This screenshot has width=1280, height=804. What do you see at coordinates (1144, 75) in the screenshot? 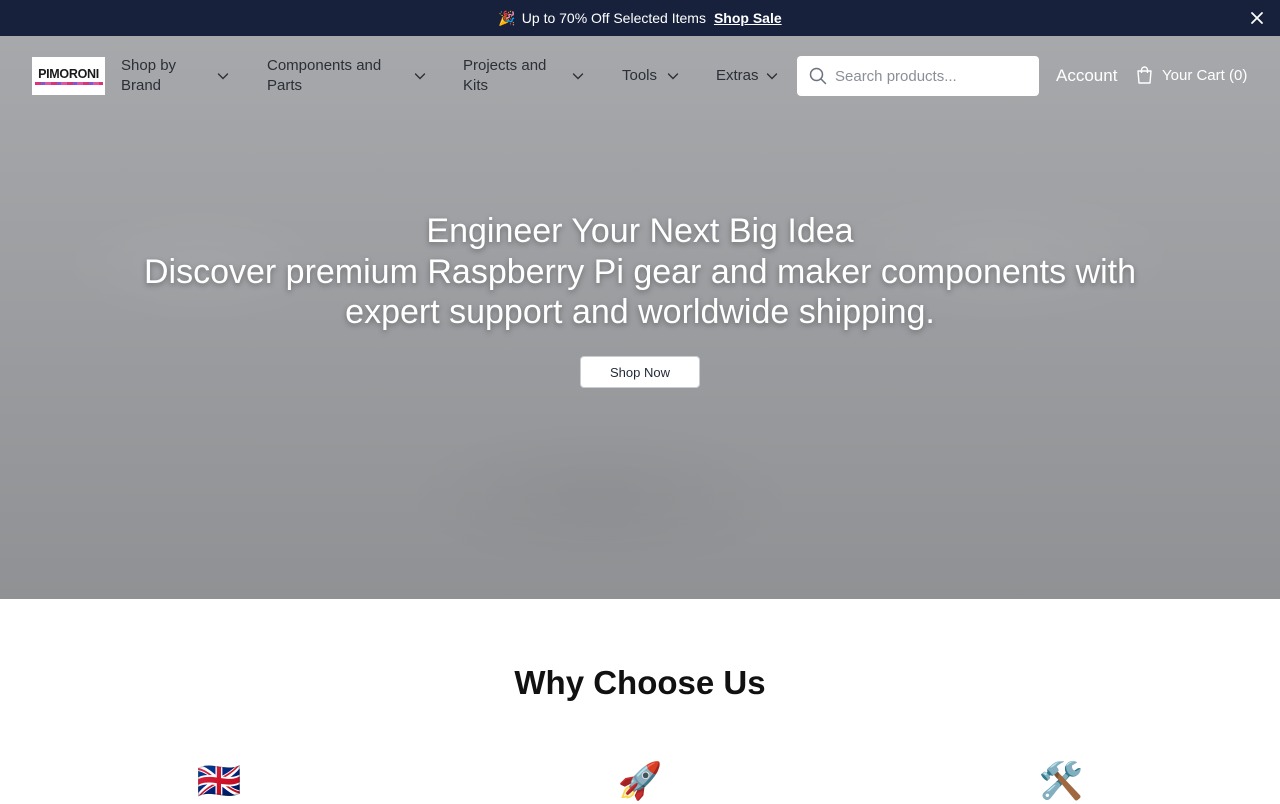
I see `shopping-bag-icon` at bounding box center [1144, 75].